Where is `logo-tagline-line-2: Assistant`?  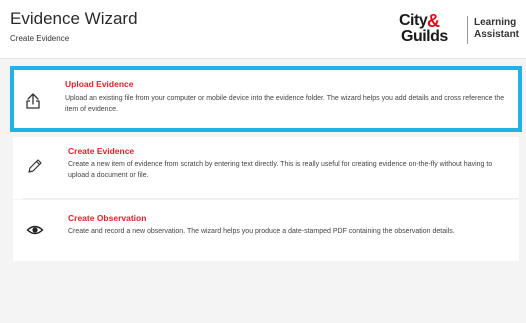 logo-tagline-line-2: Assistant is located at coordinates (497, 34).